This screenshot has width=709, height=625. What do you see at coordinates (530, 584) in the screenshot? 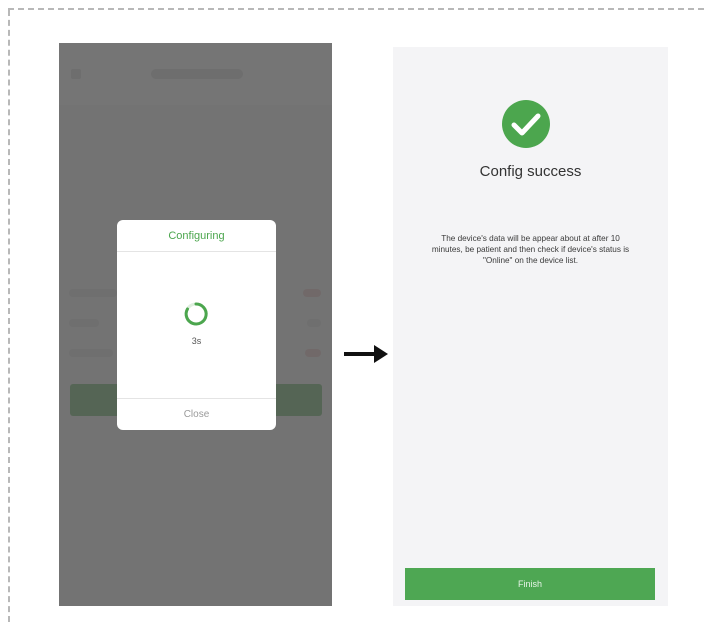
I see `finish-button: Finish` at bounding box center [530, 584].